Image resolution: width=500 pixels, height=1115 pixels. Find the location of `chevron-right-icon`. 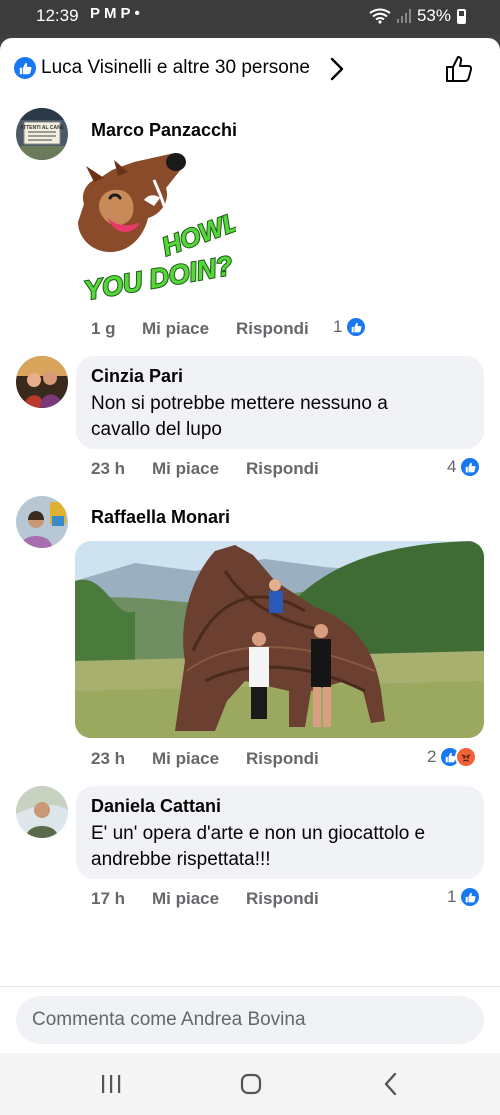

chevron-right-icon is located at coordinates (337, 69).